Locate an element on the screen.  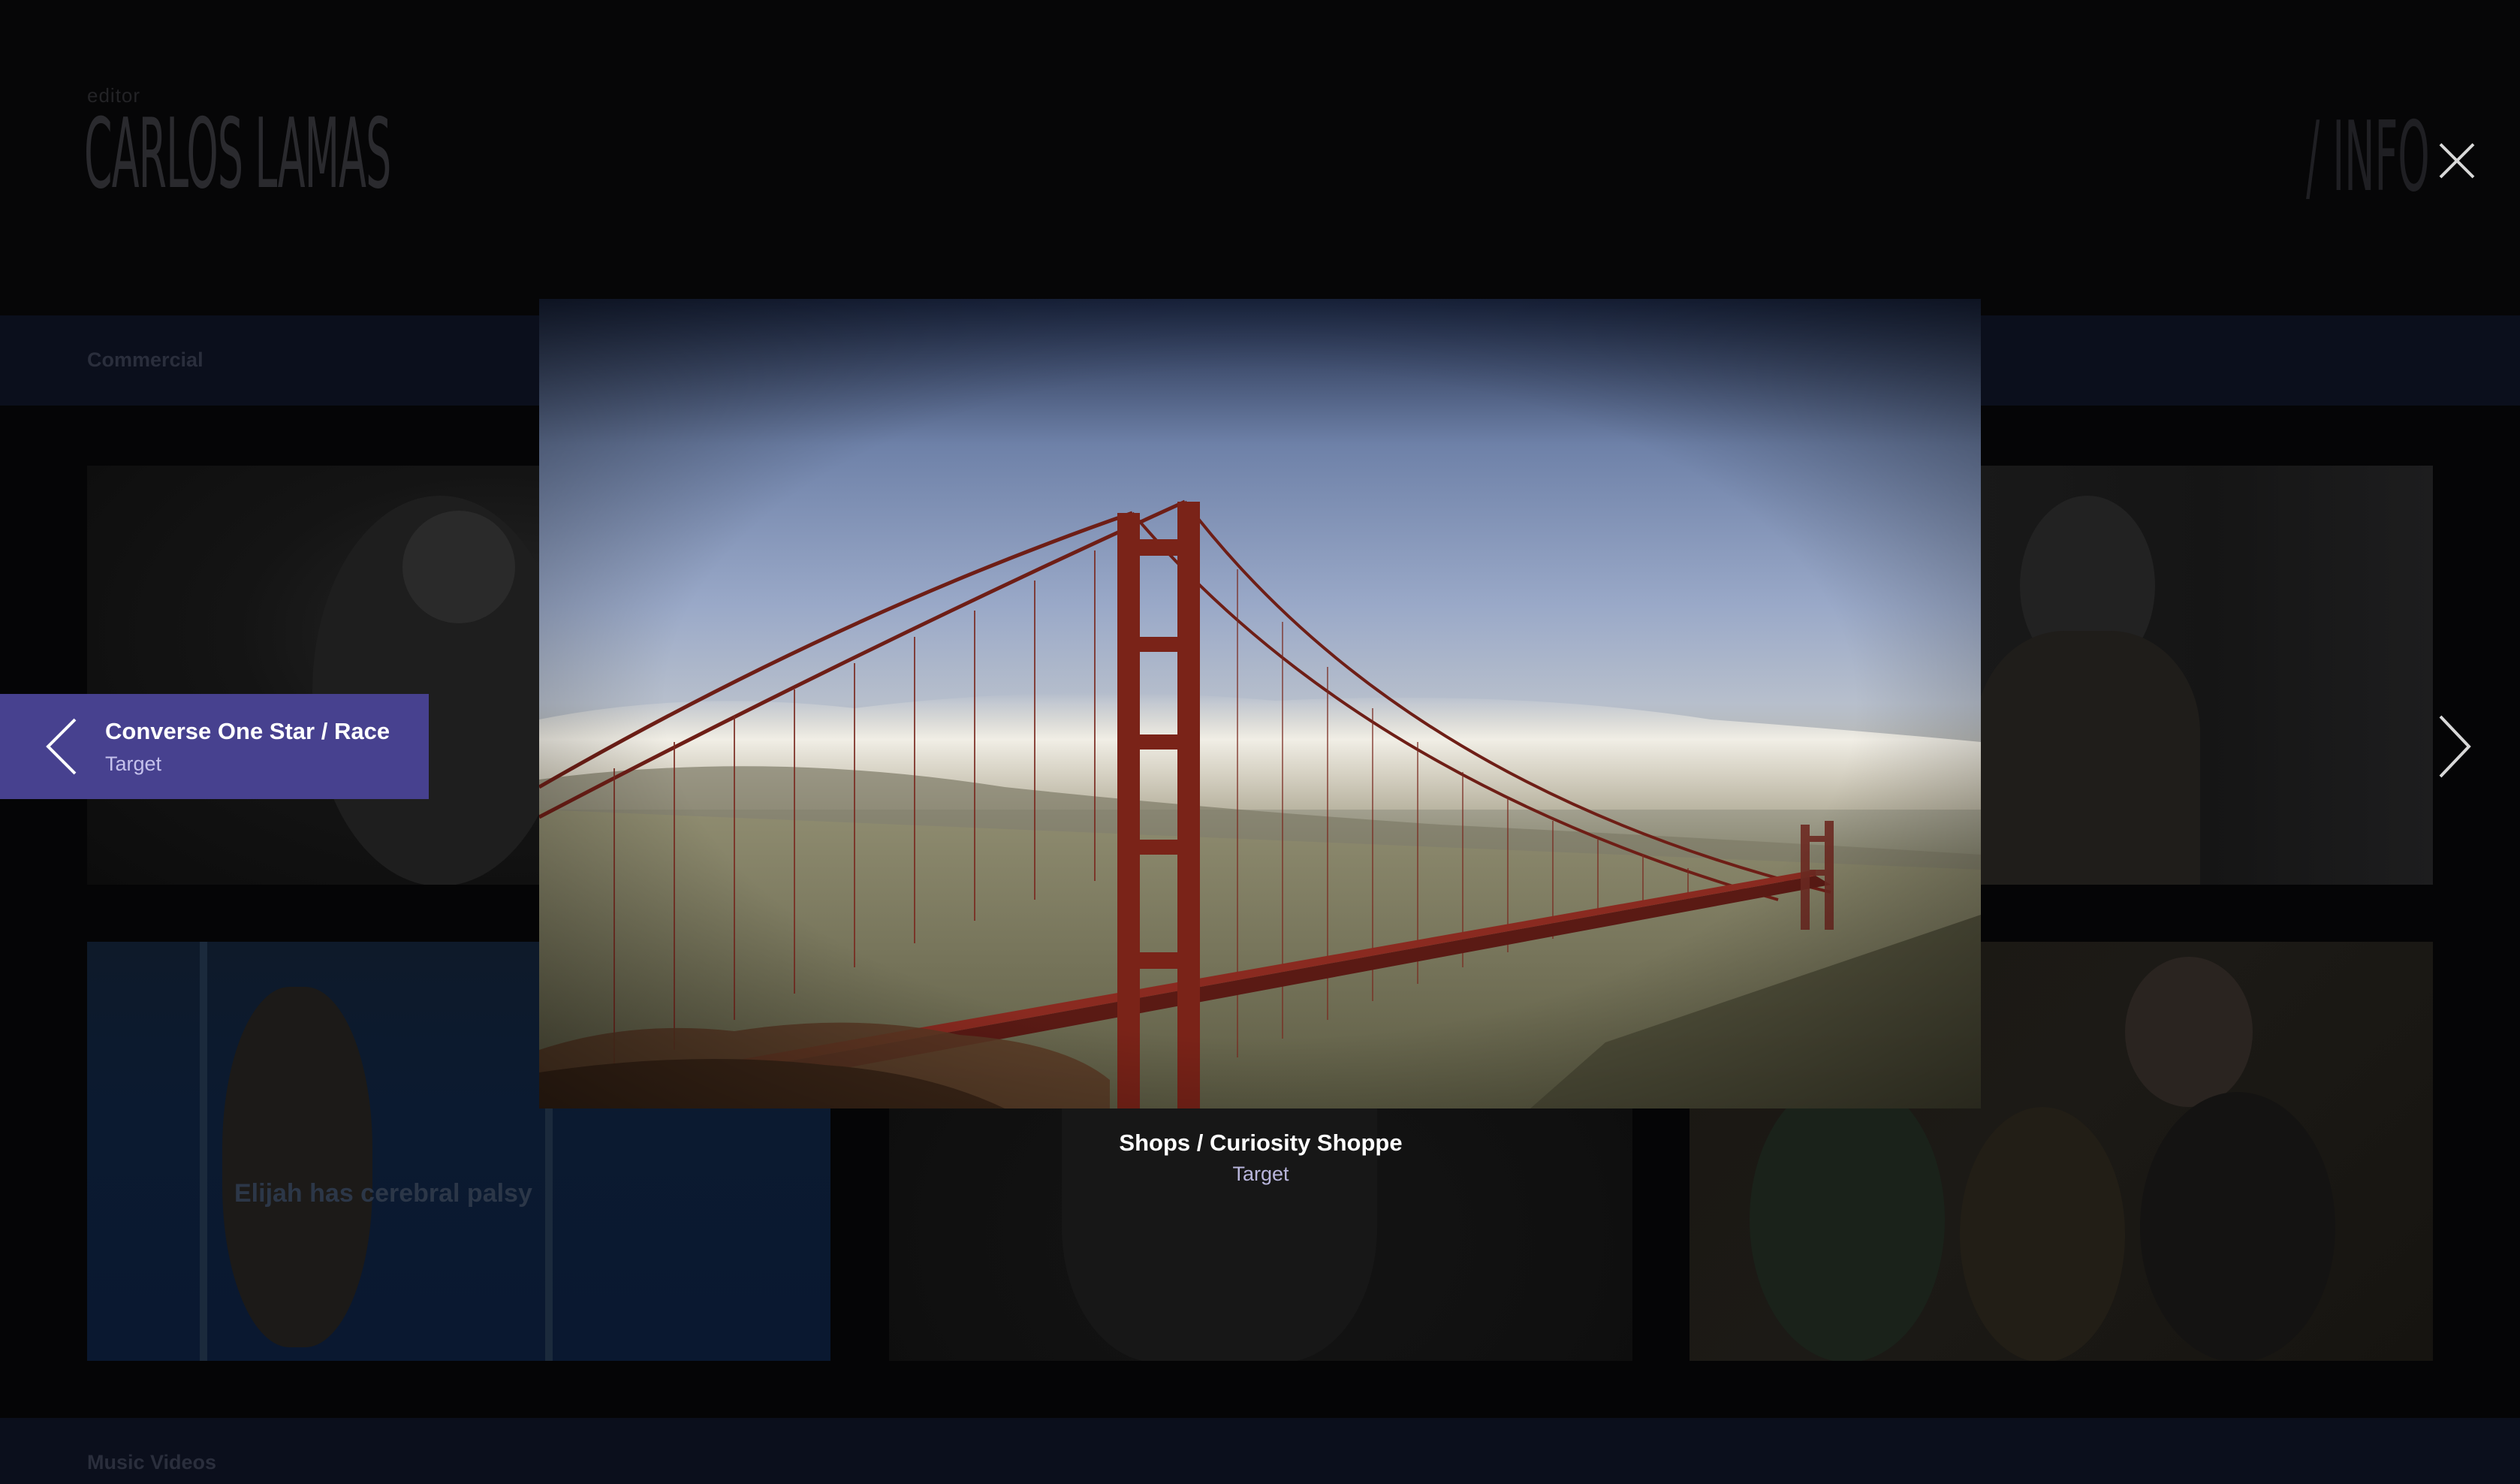
previous-item-client: Target is located at coordinates (133, 764).